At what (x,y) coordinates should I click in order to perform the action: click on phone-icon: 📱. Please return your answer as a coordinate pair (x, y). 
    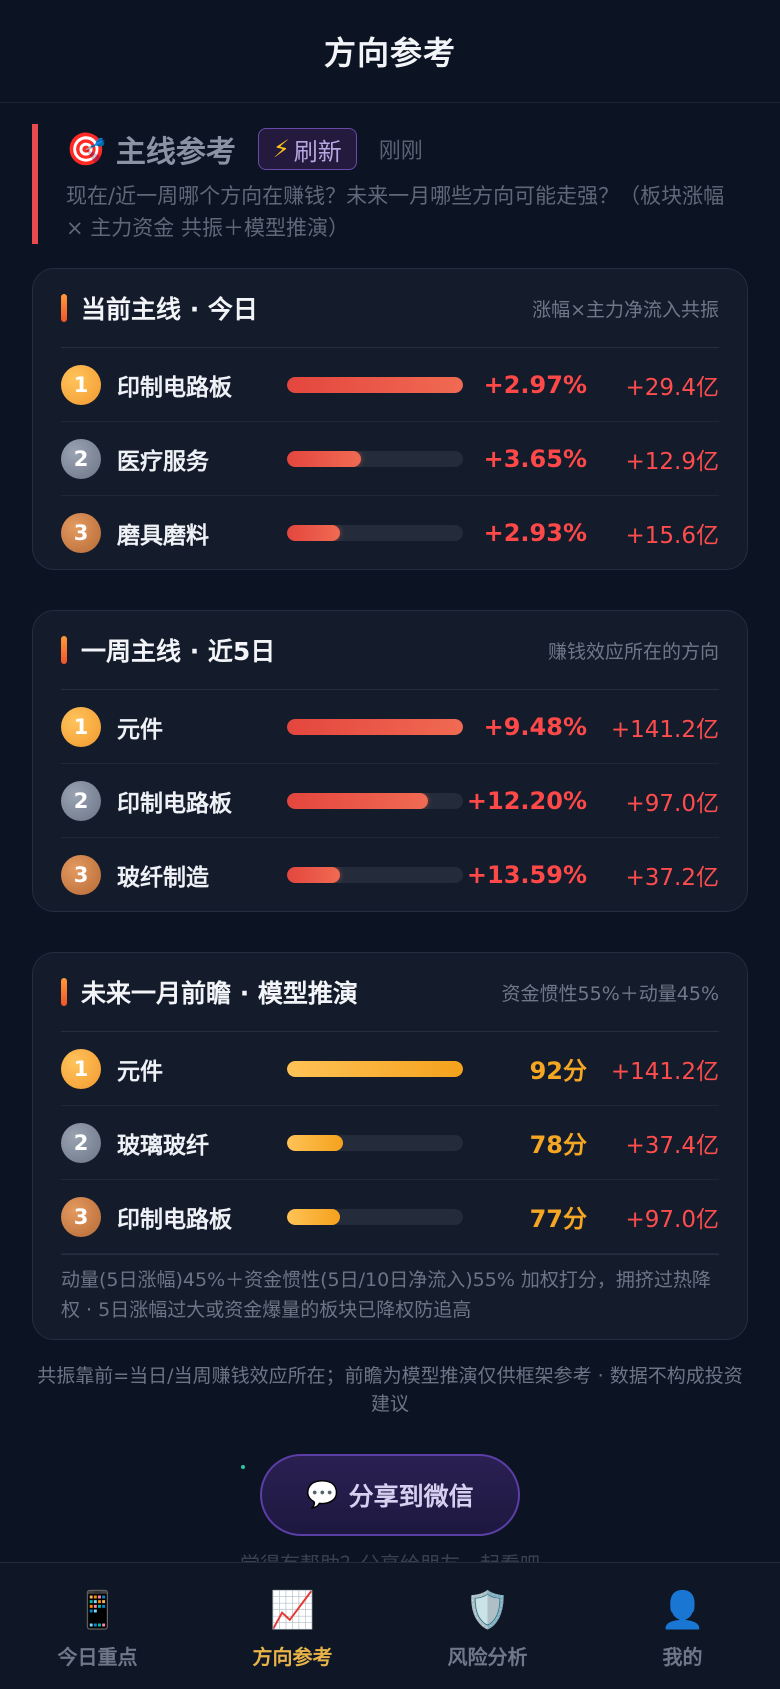
    Looking at the image, I should click on (97, 1610).